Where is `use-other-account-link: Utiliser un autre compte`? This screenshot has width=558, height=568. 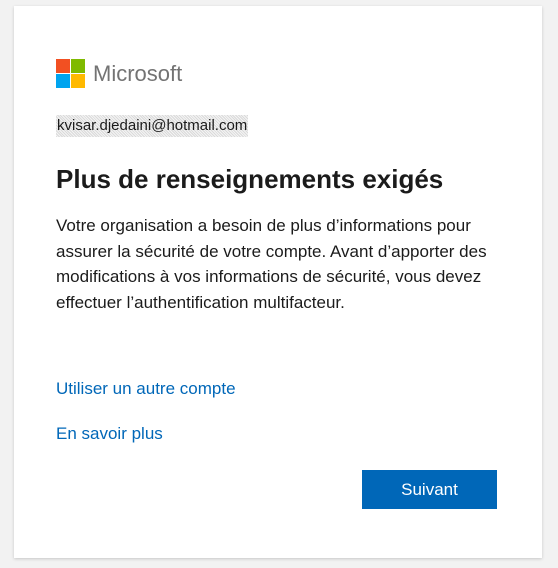 use-other-account-link: Utiliser un autre compte is located at coordinates (146, 389).